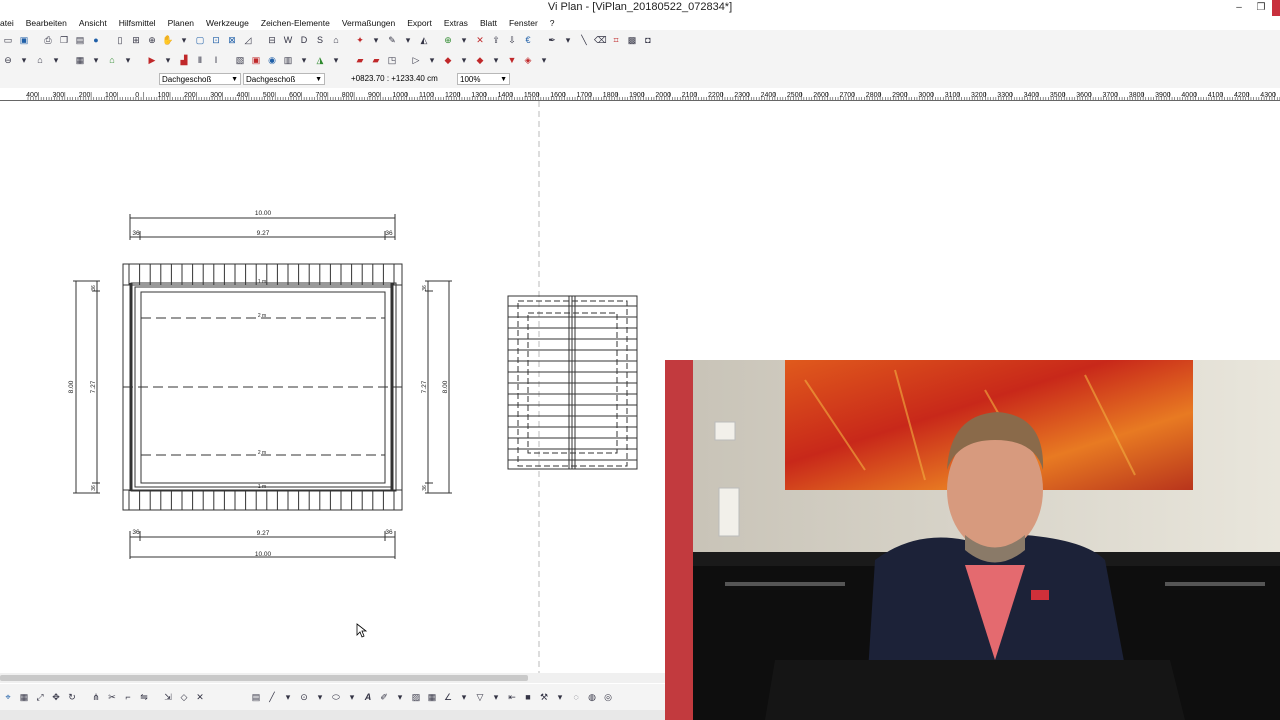 The width and height of the screenshot is (1280, 720). I want to click on paste-icon: ▤, so click(80, 40).